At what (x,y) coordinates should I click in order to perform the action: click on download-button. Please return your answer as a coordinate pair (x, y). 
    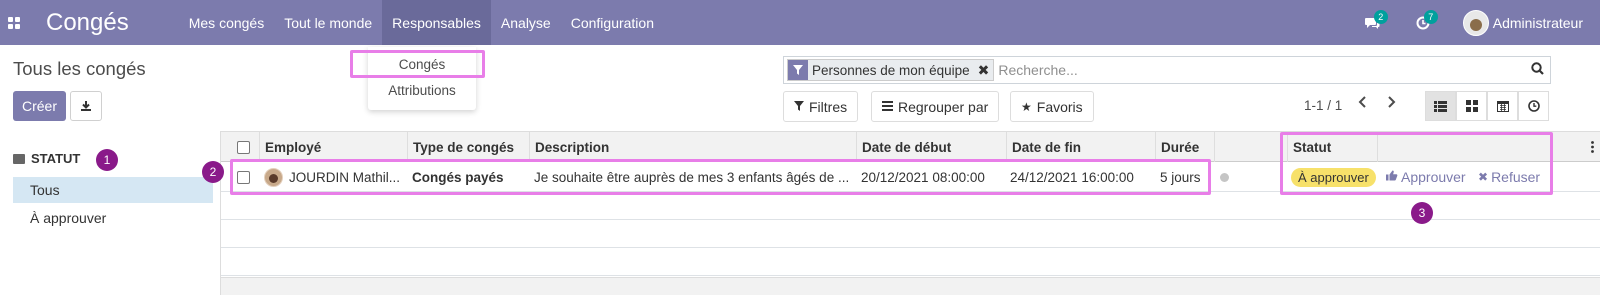
    Looking at the image, I should click on (86, 106).